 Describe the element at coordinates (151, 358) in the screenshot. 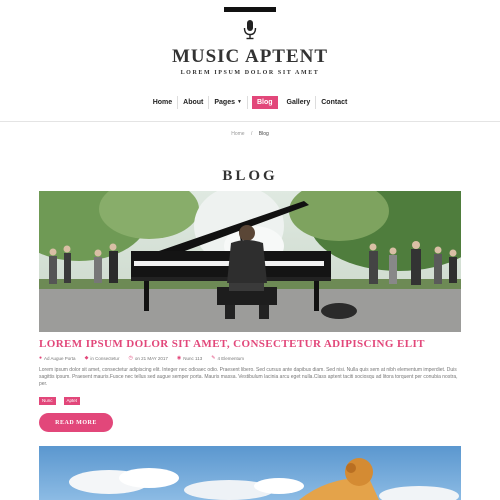

I see `meta-date-text: on 21 MAY 2017` at that location.